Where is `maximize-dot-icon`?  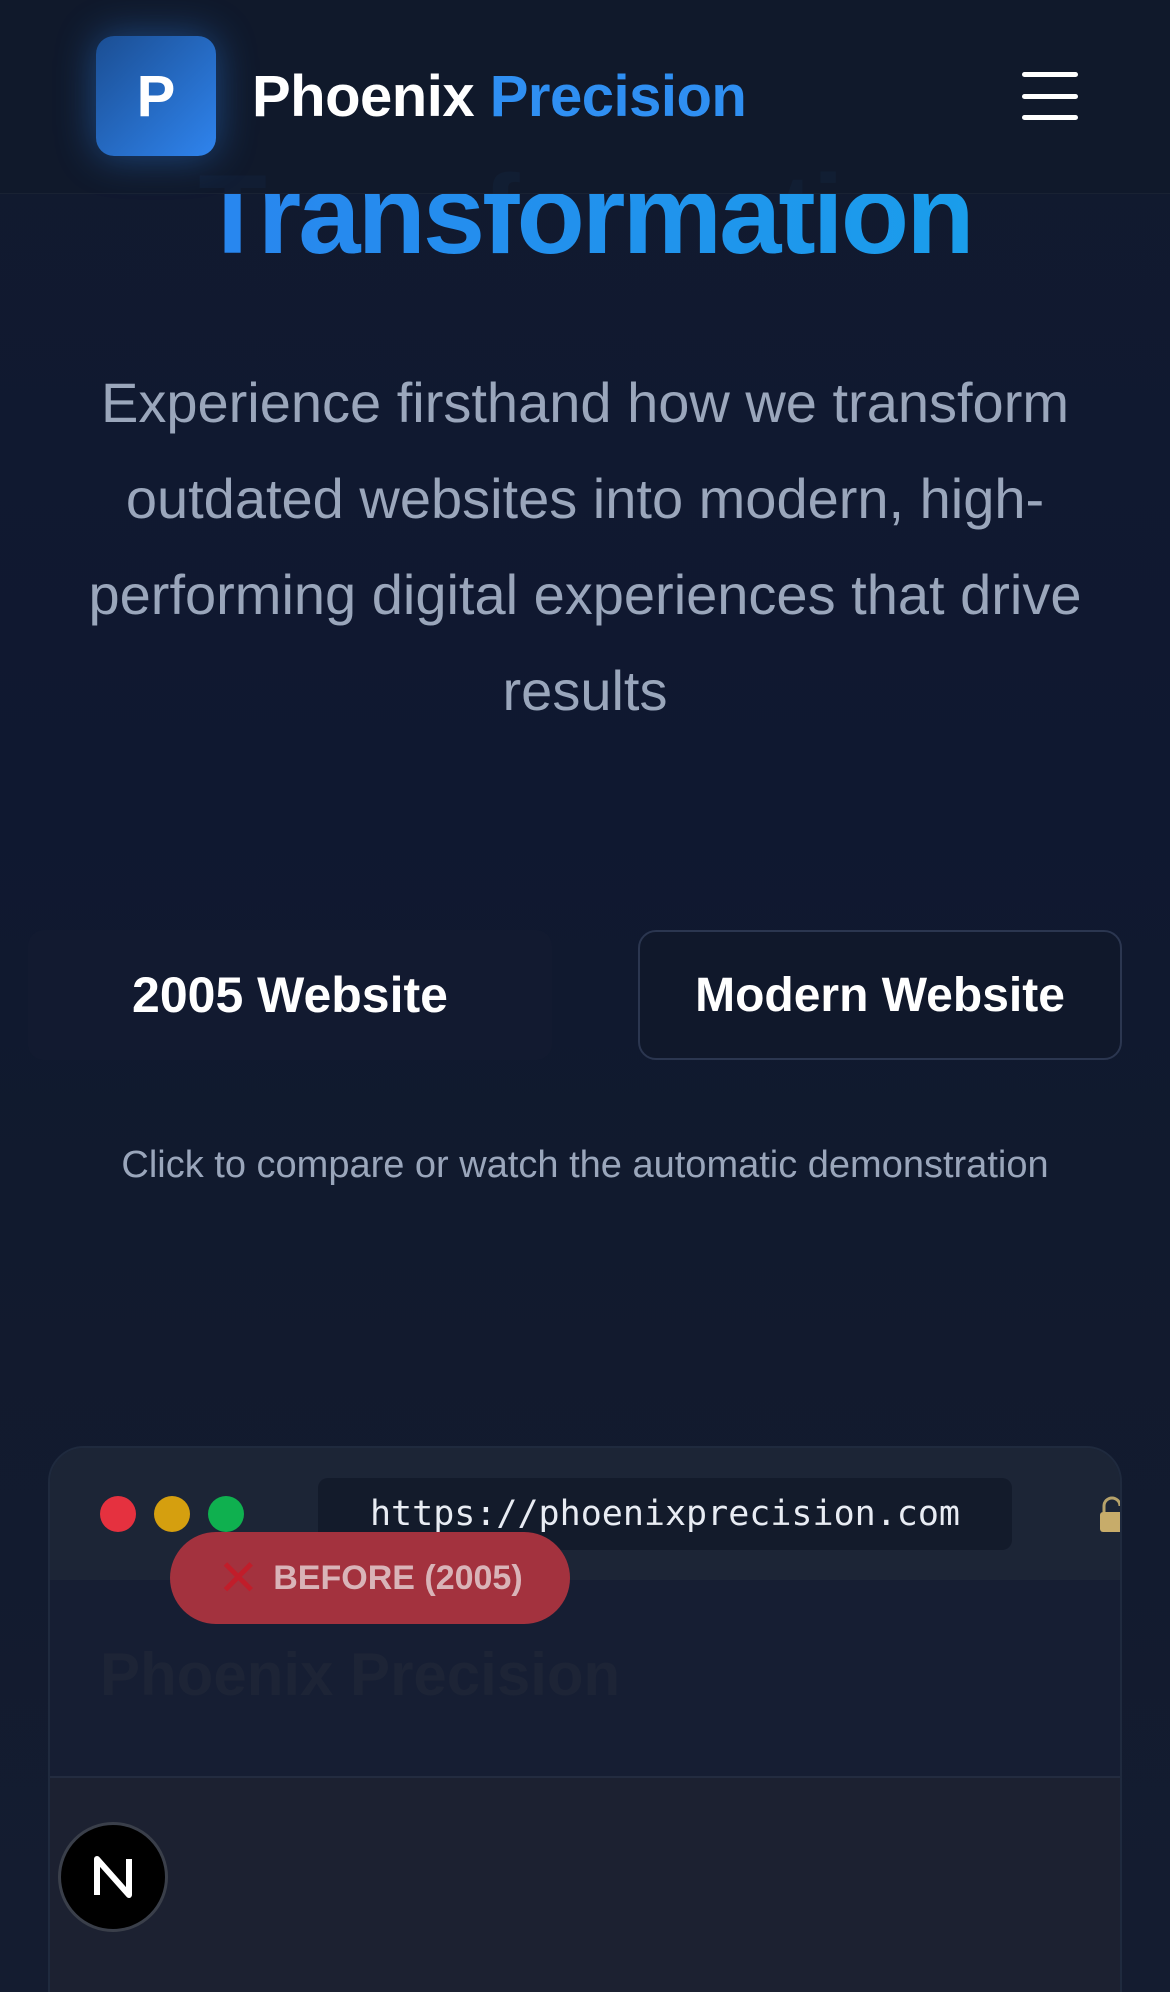
maximize-dot-icon is located at coordinates (226, 1514).